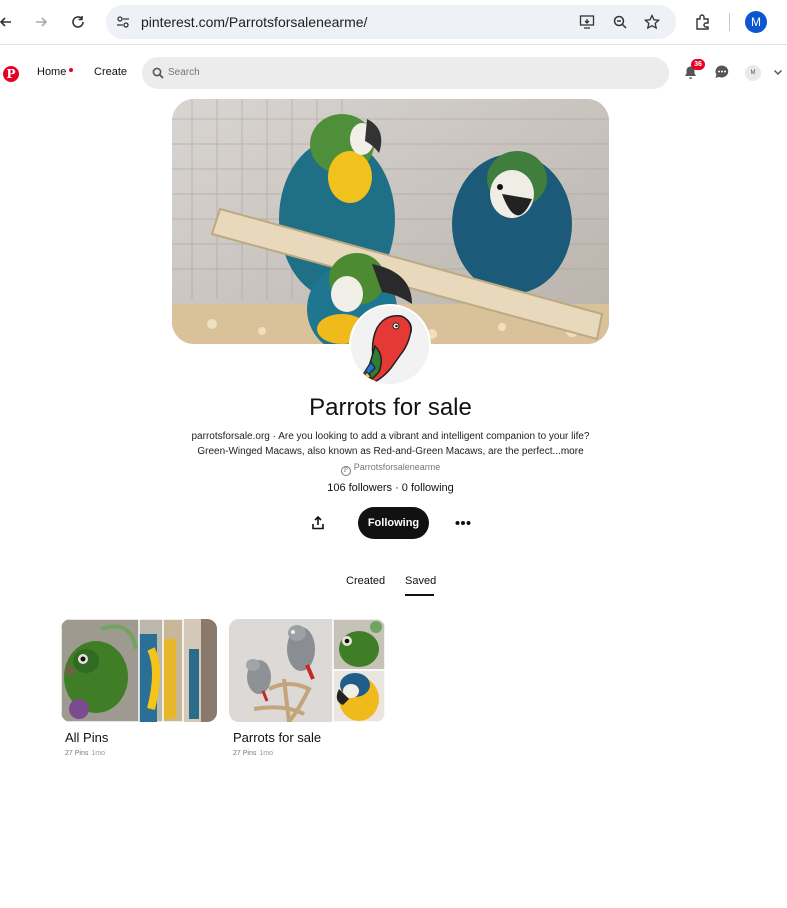 Image resolution: width=787 pixels, height=908 pixels. What do you see at coordinates (698, 64) in the screenshot?
I see `notification-count-badge: 36` at bounding box center [698, 64].